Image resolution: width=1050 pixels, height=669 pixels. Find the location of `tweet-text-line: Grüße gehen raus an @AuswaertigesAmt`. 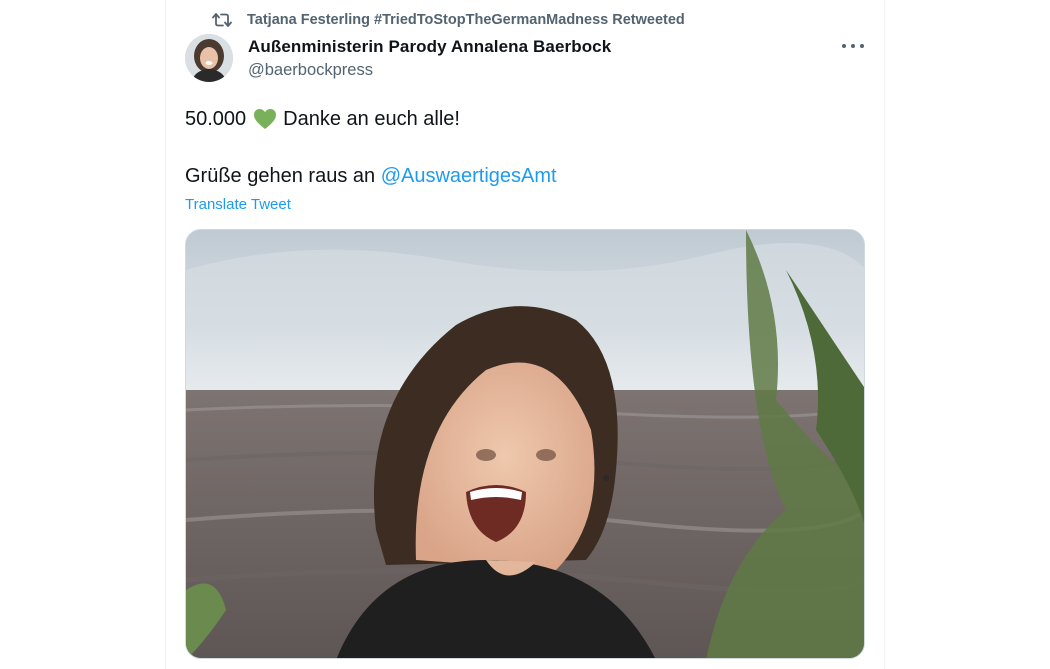

tweet-text-line: Grüße gehen raus an @AuswaertigesAmt is located at coordinates (515, 176).